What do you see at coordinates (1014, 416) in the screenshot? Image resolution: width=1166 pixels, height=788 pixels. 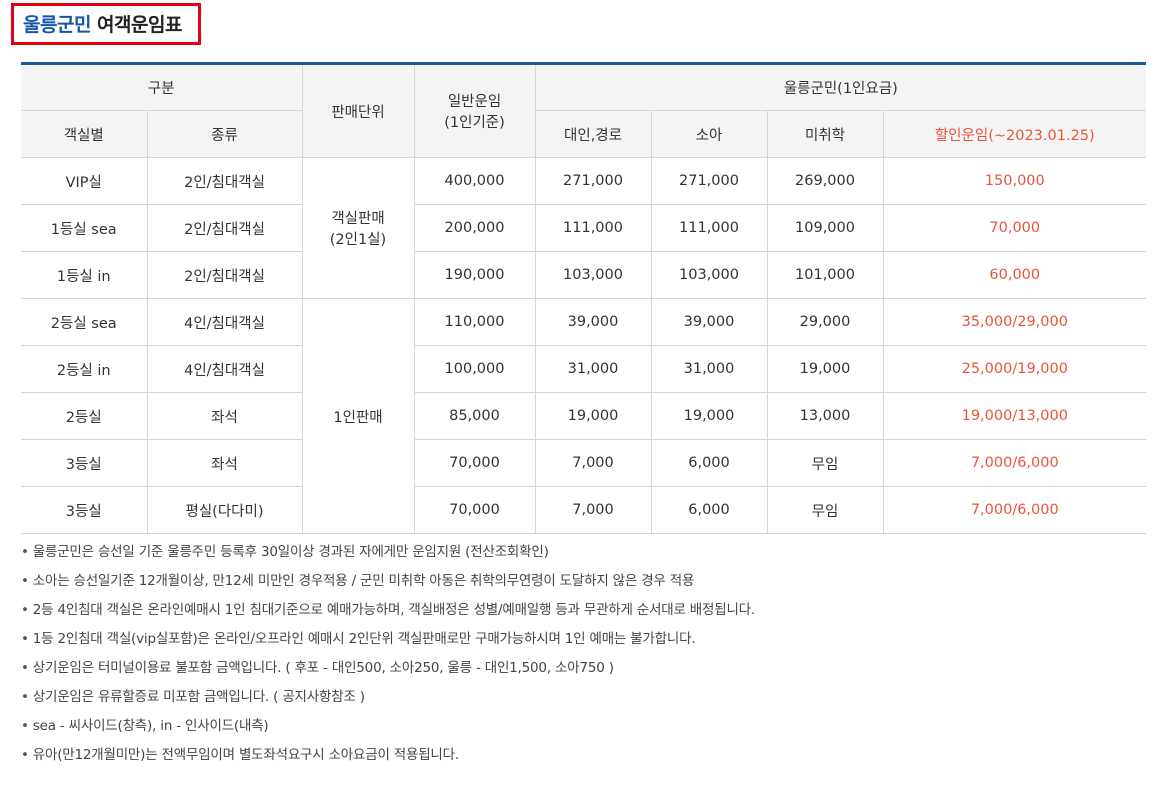 I see `cell-discount: 19,000/13,000` at bounding box center [1014, 416].